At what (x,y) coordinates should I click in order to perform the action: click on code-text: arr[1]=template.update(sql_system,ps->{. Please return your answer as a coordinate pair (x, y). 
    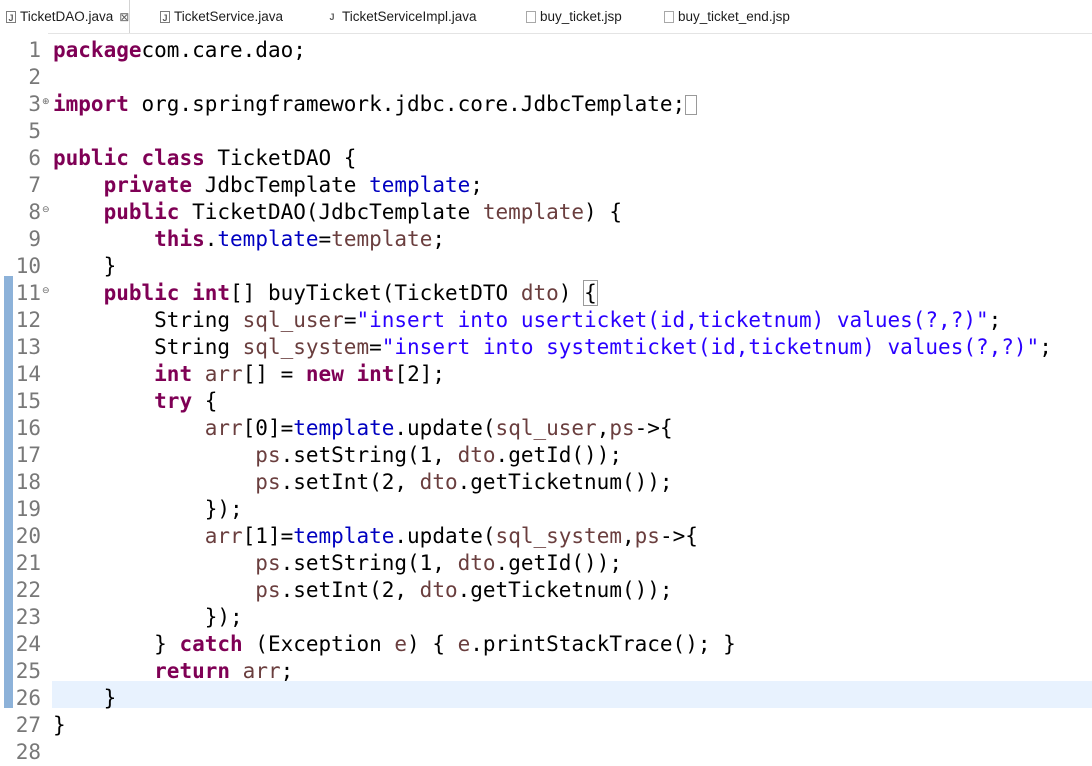
    Looking at the image, I should click on (451, 536).